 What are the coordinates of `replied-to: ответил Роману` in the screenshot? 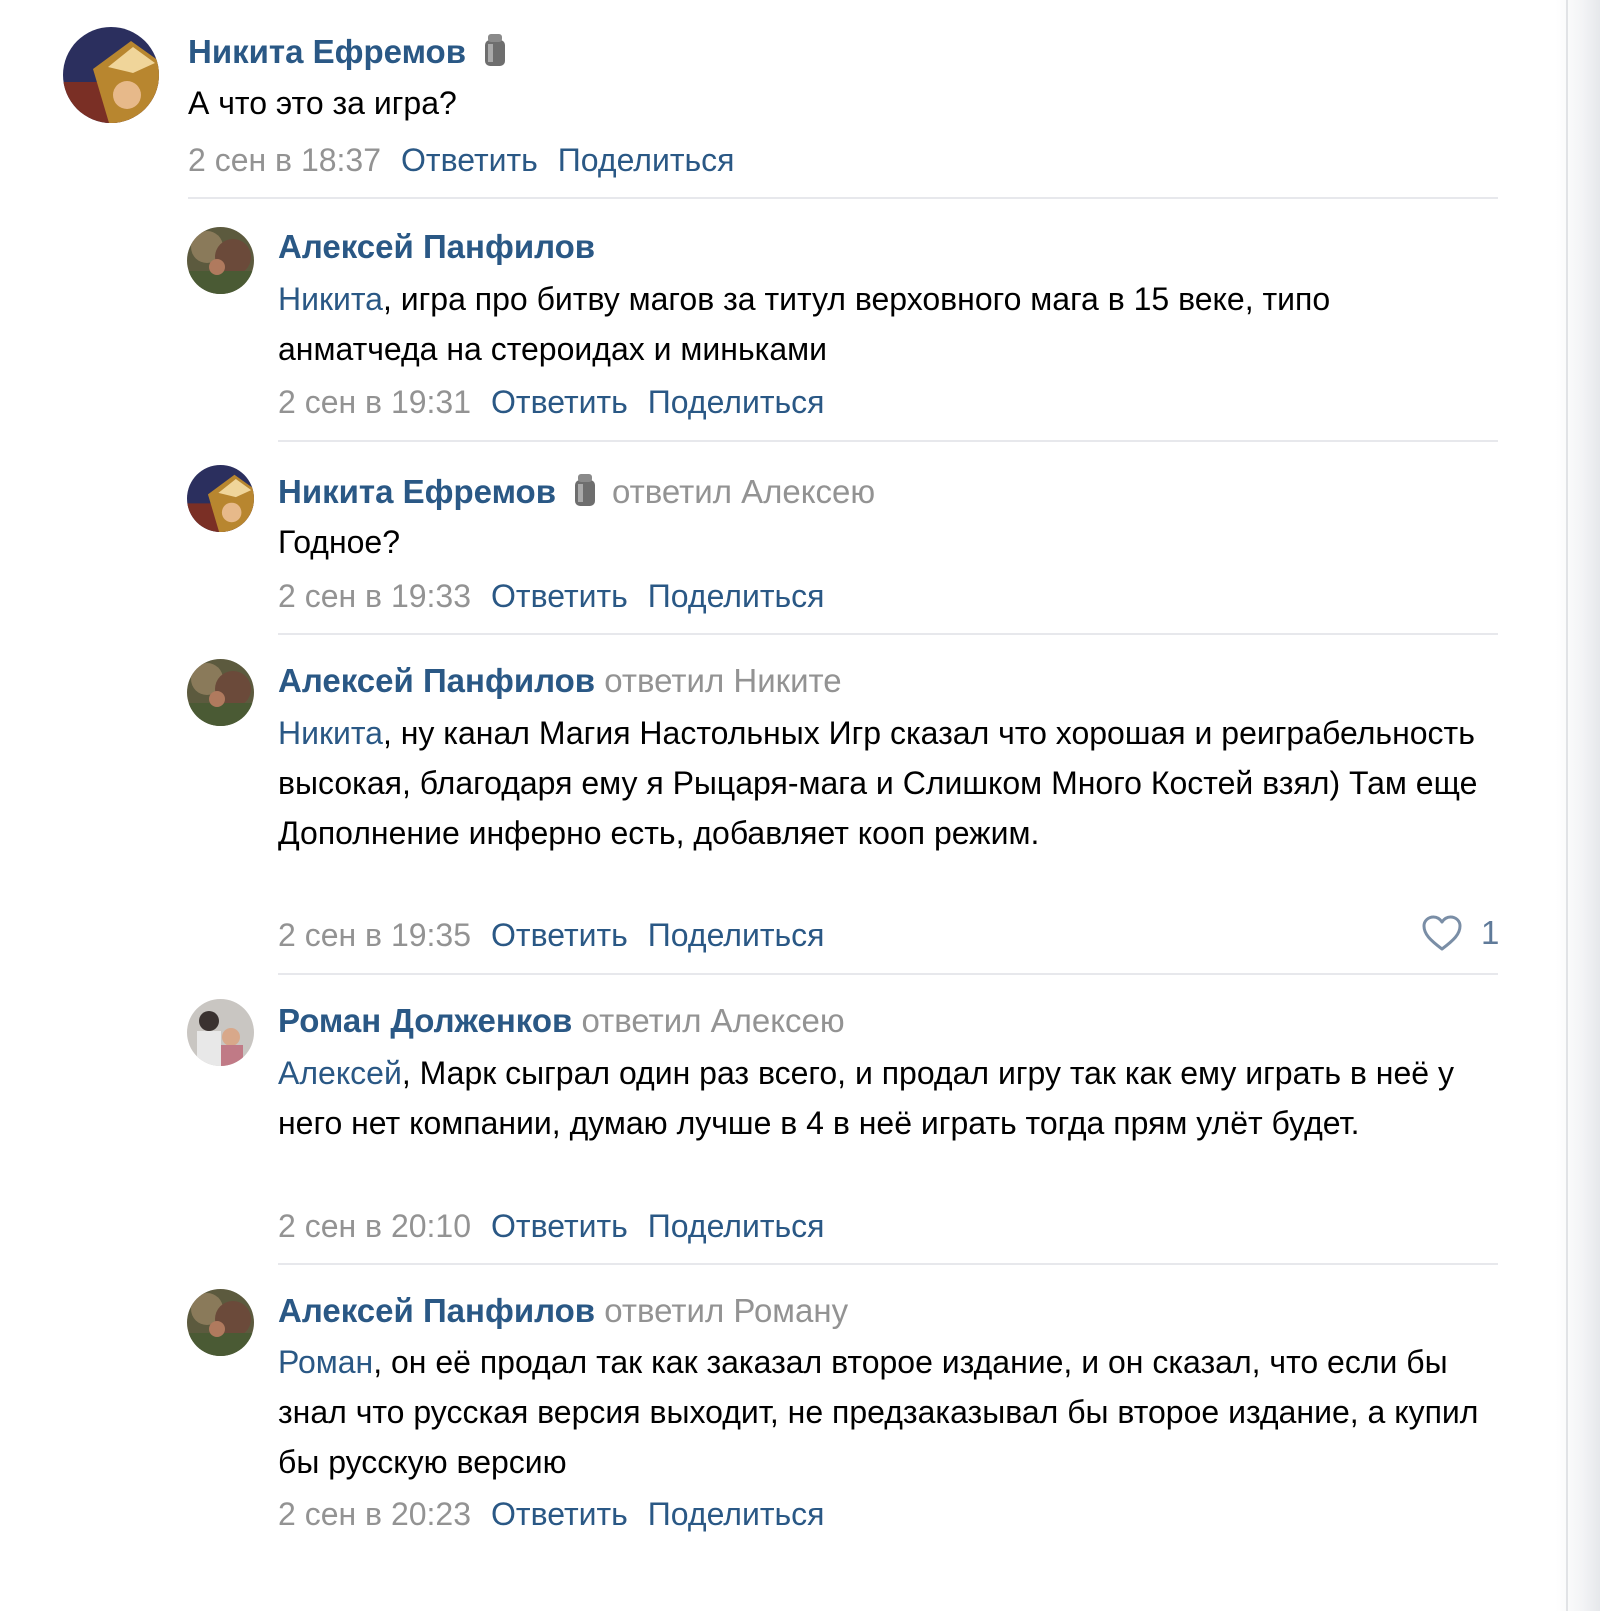 It's located at (726, 1310).